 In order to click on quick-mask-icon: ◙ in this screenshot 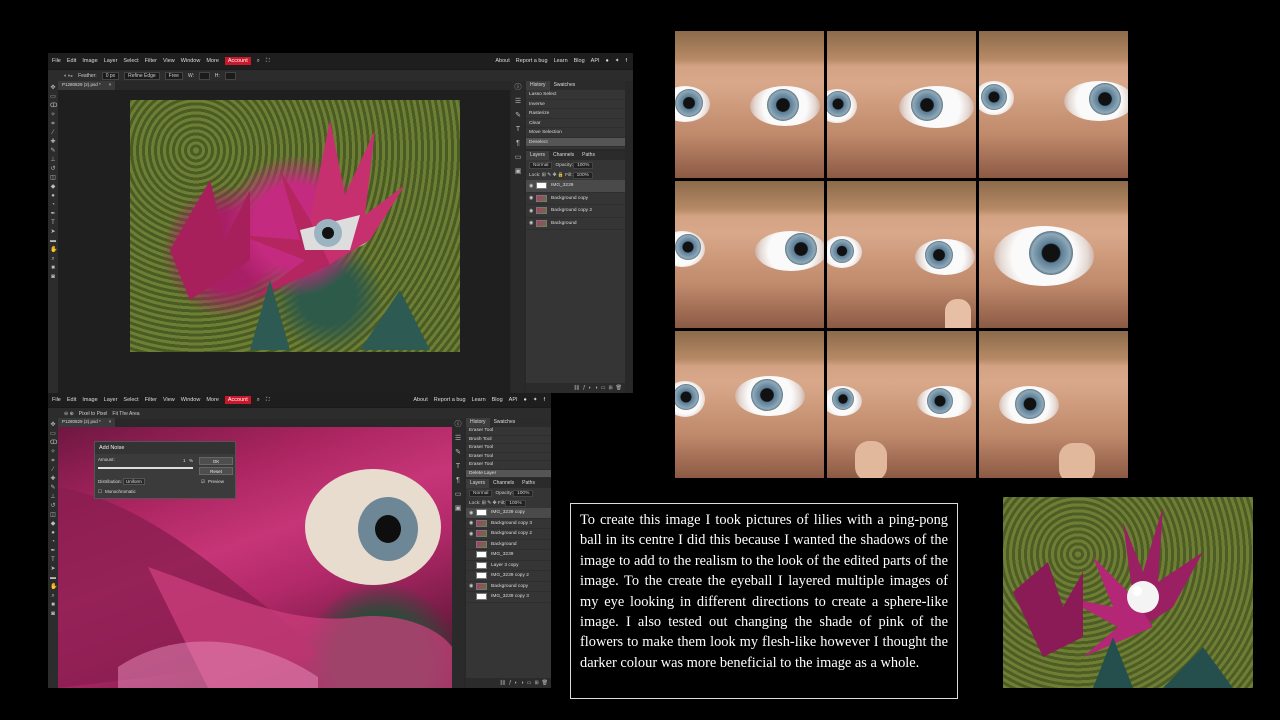, I will do `click(53, 614)`.